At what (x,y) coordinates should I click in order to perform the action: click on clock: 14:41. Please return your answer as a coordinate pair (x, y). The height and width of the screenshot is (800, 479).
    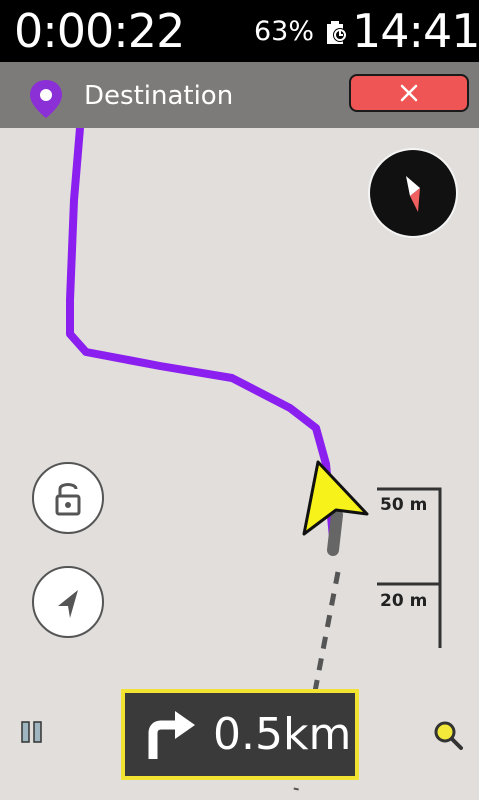
    Looking at the image, I should click on (415, 31).